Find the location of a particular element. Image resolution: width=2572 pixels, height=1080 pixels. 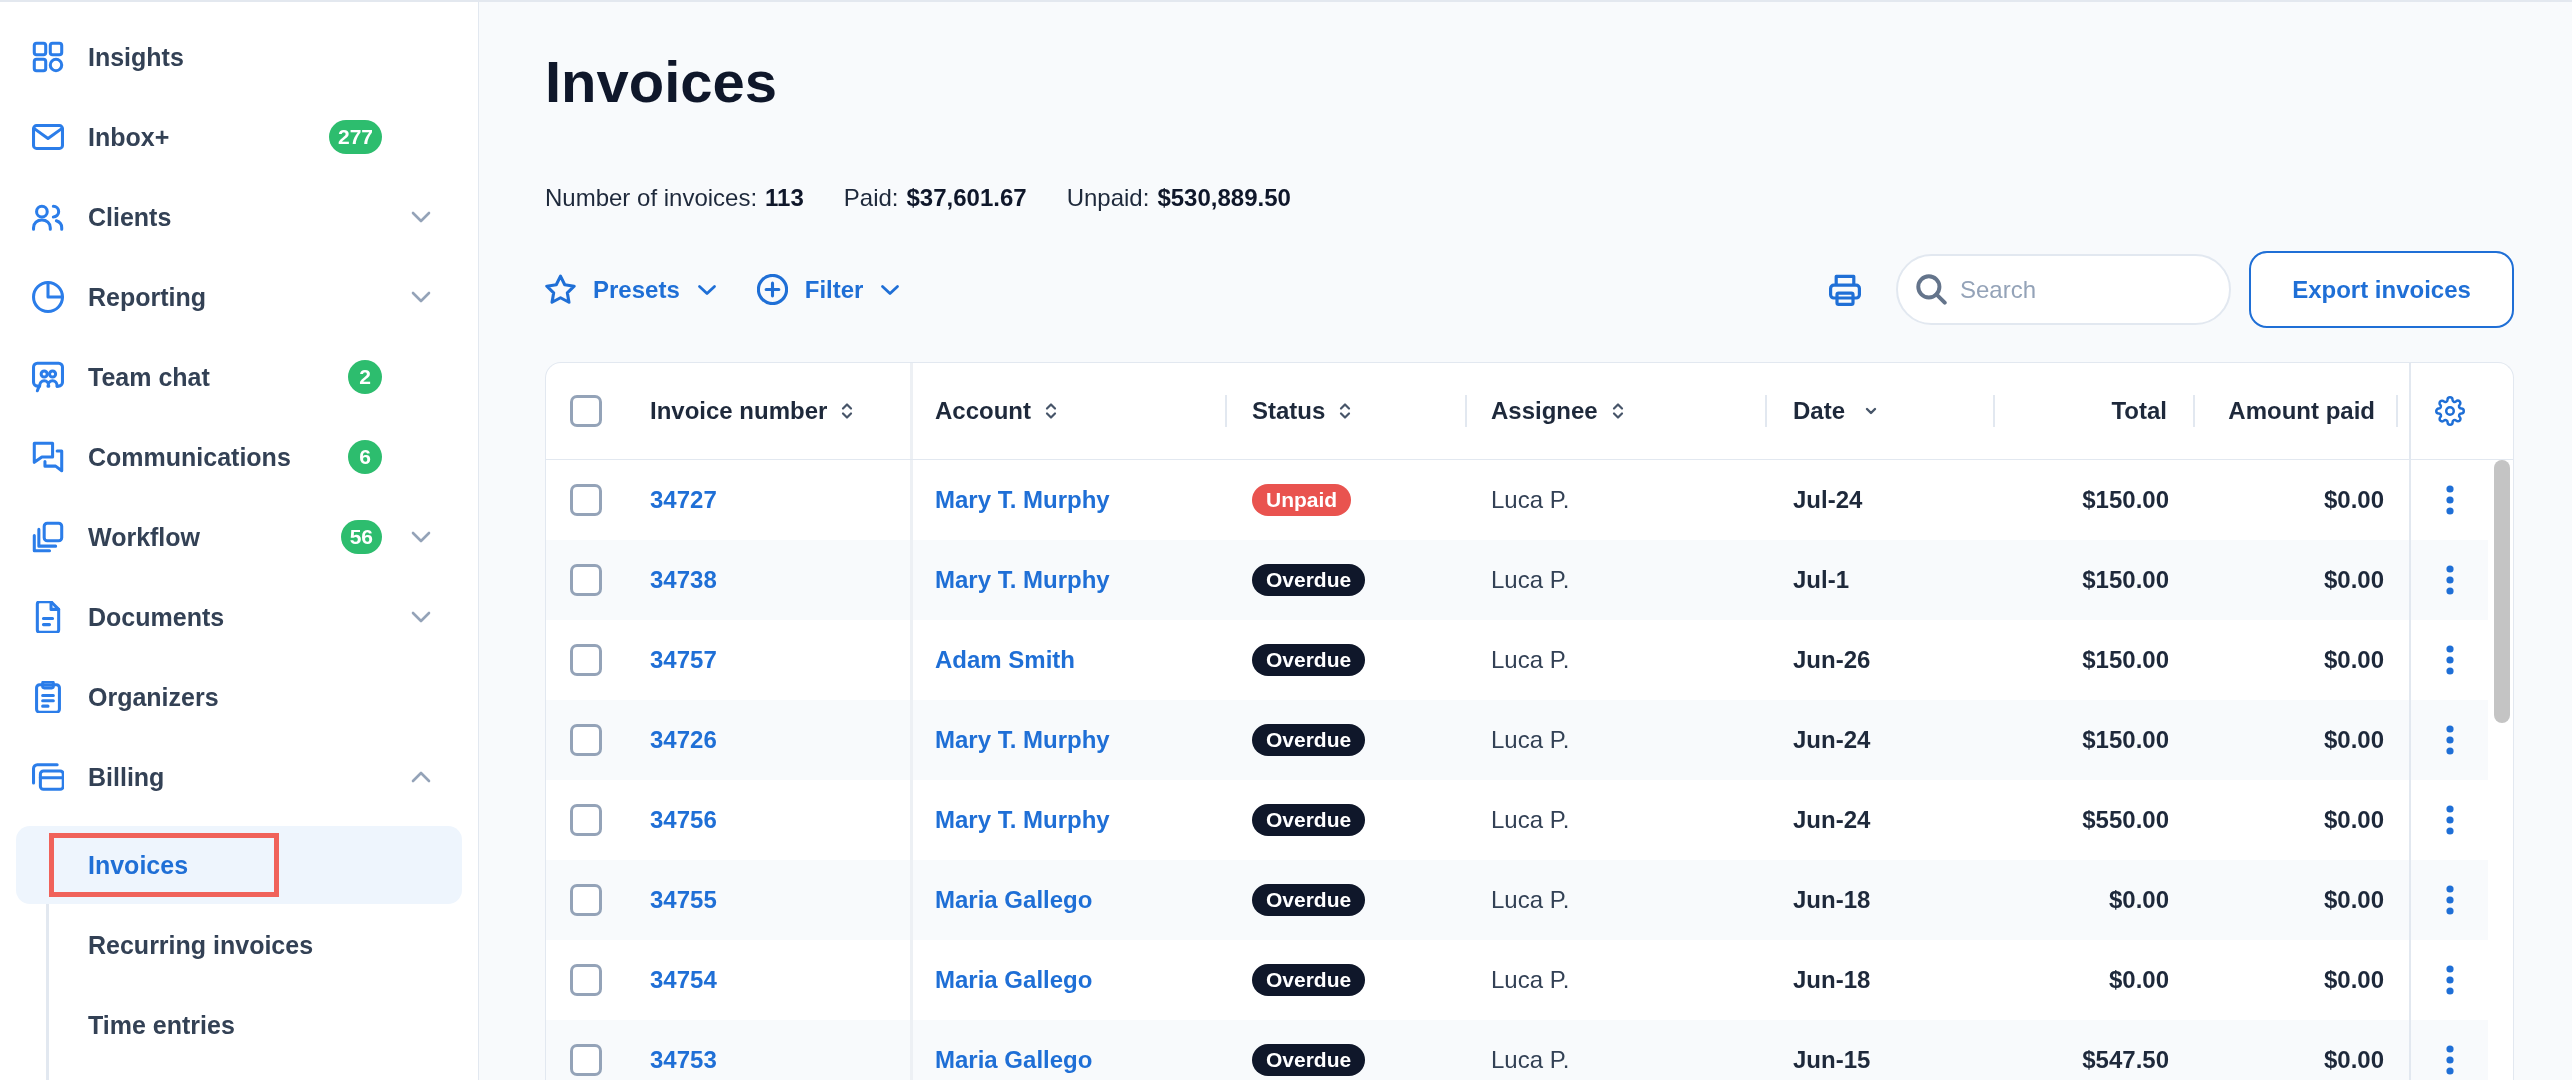

sidebar-item: Organizers is located at coordinates (239, 697).